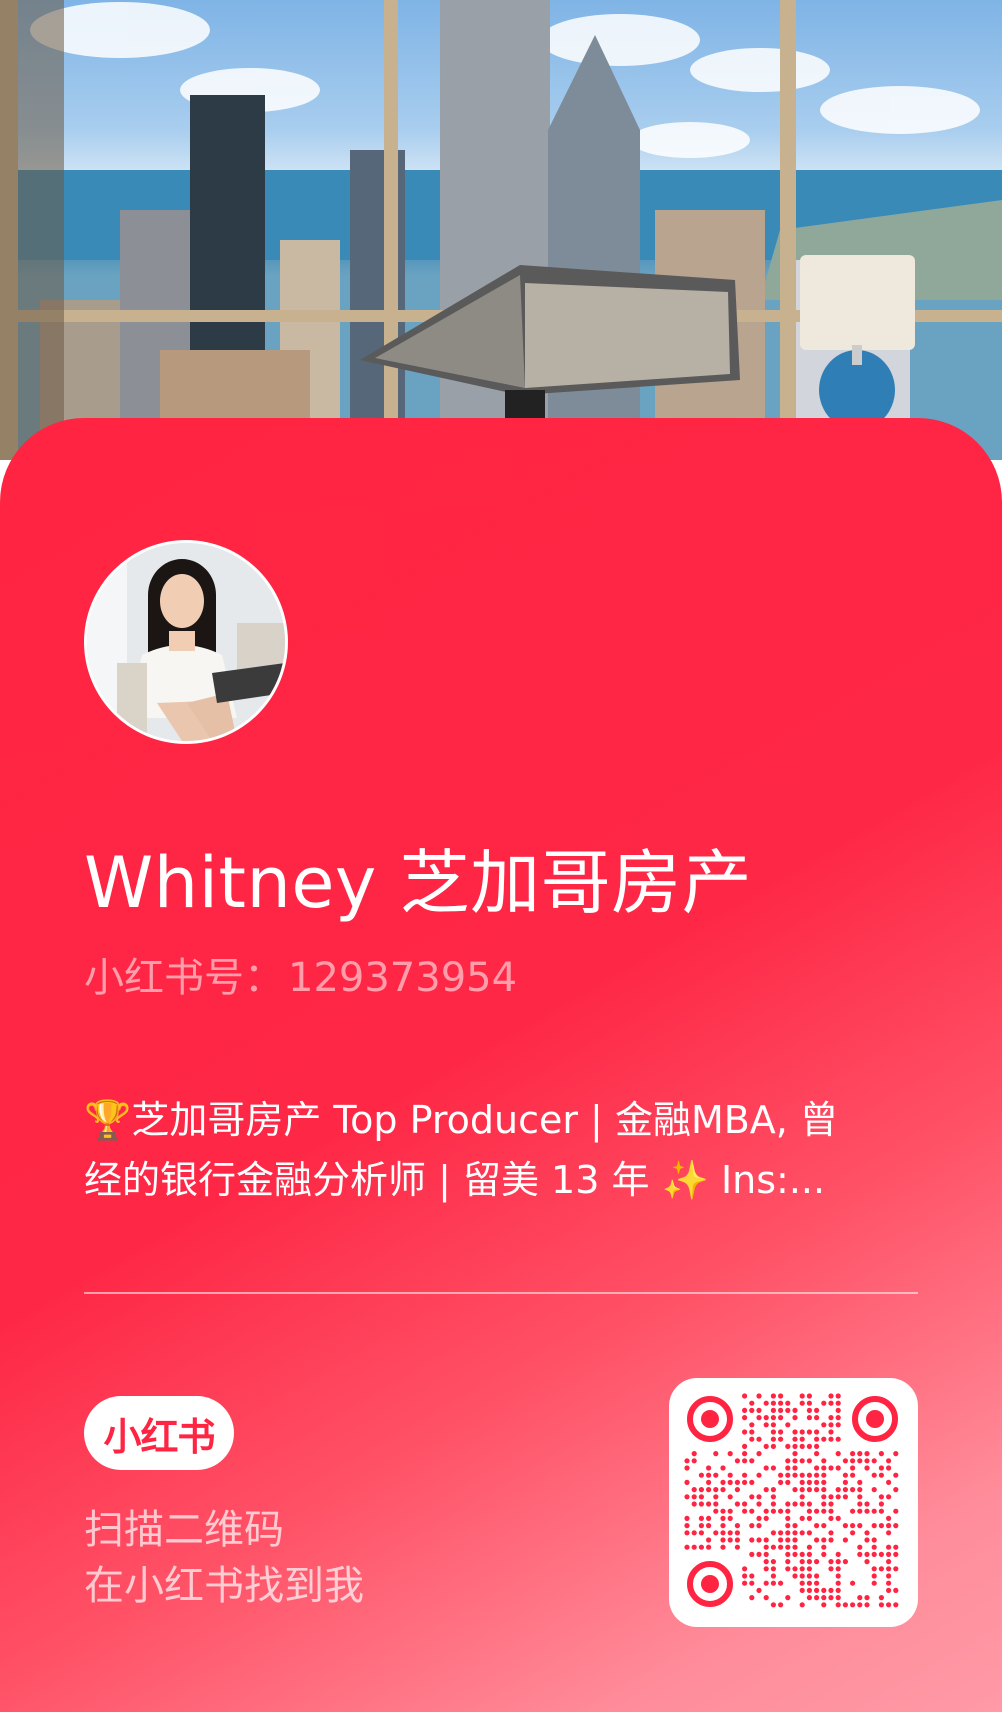 The width and height of the screenshot is (1002, 1712). Describe the element at coordinates (461, 1120) in the screenshot. I see `bio-line-1: 🏆芝加哥房产 Top Producer | 金融MBA, 曾` at that location.